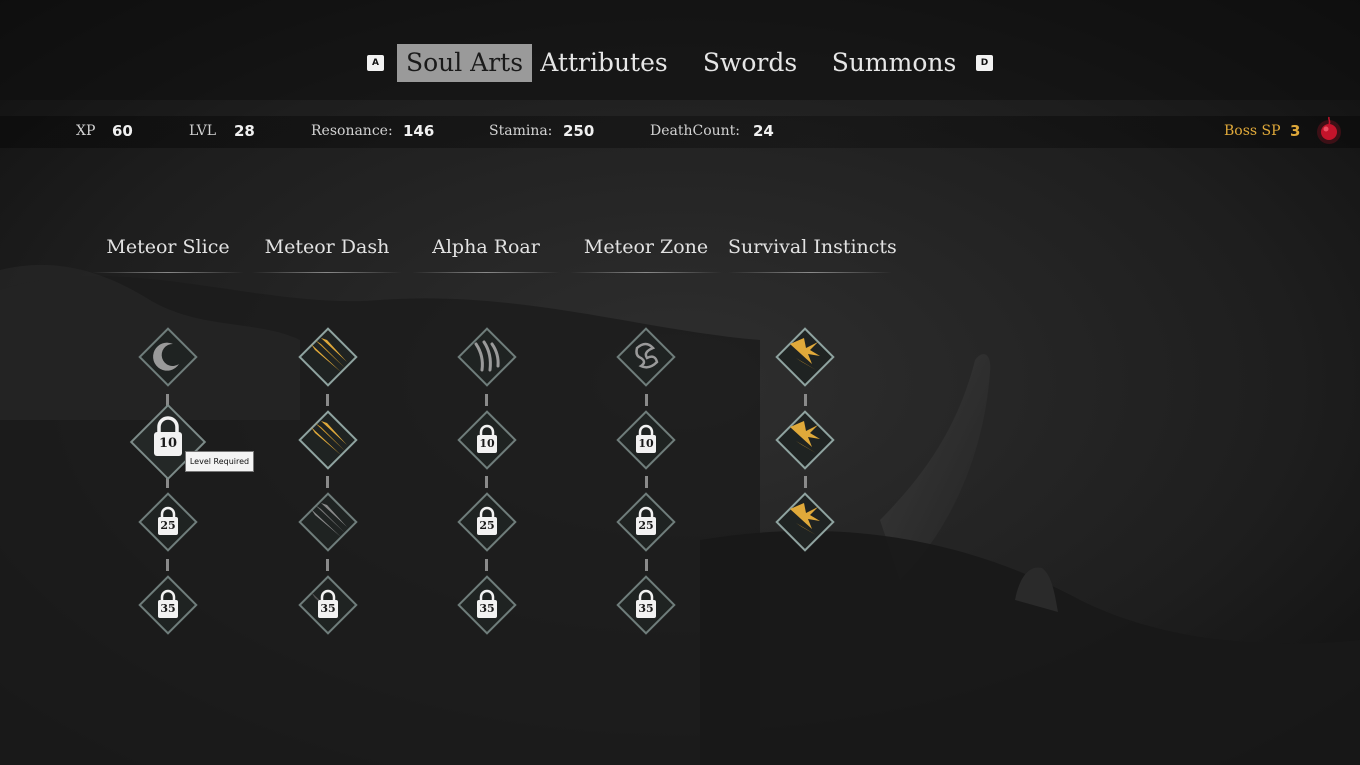 The image size is (1360, 765). I want to click on tab-attributes: Attributes, so click(604, 63).